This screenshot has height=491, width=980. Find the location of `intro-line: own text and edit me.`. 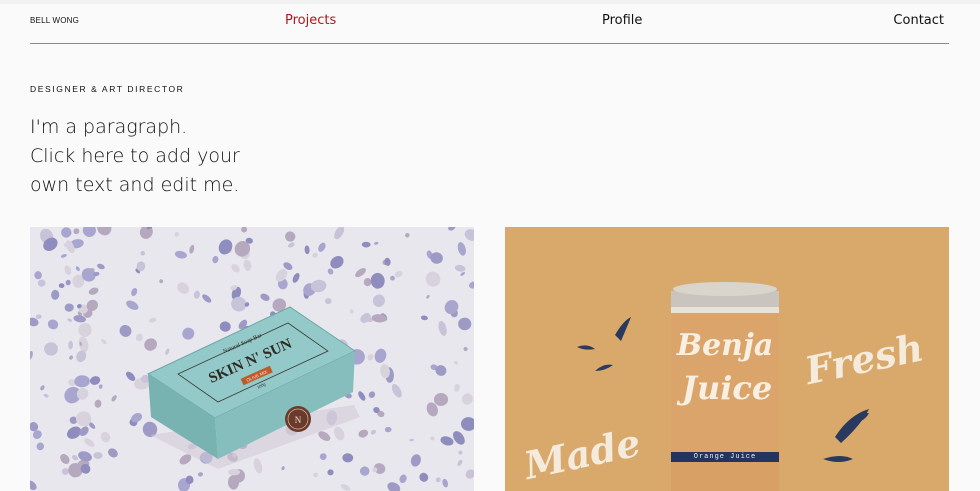

intro-line: own text and edit me. is located at coordinates (135, 185).